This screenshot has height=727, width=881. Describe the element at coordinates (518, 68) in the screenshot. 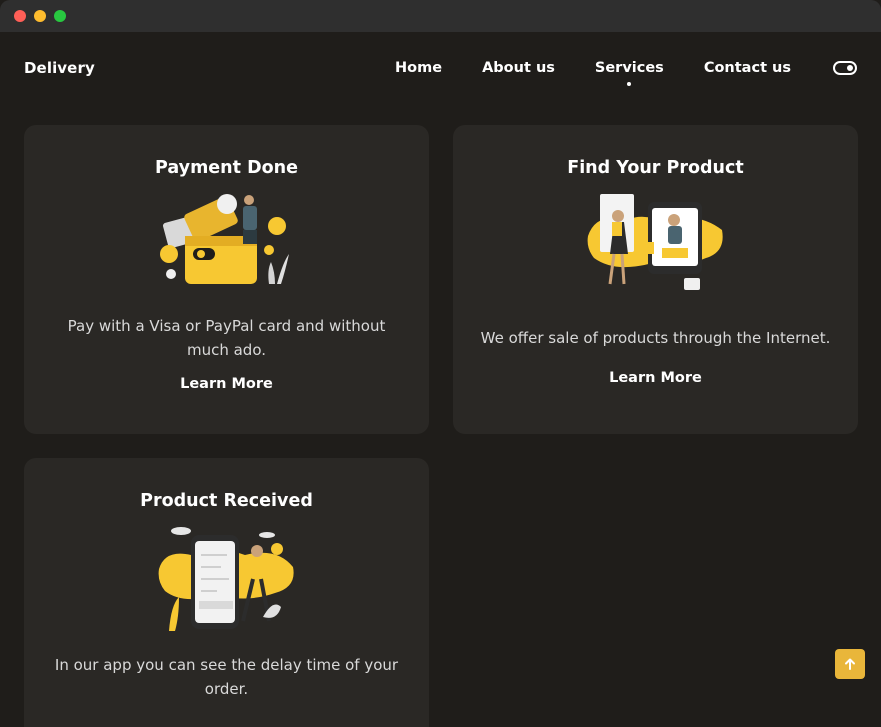

I see `nav-link-about: About us` at that location.